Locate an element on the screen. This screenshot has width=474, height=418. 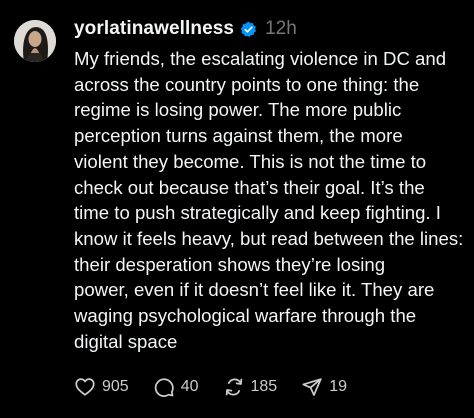
repost-button: 185 is located at coordinates (250, 387).